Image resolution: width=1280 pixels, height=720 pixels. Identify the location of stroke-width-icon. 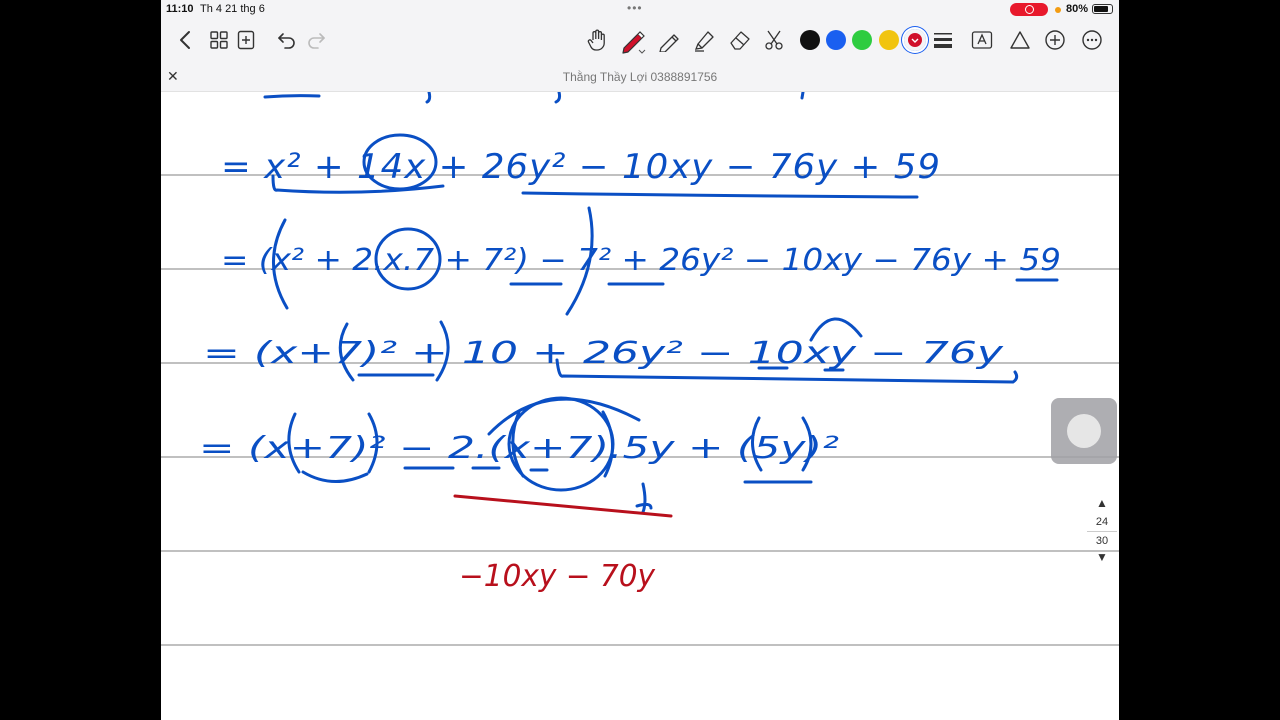
(943, 40).